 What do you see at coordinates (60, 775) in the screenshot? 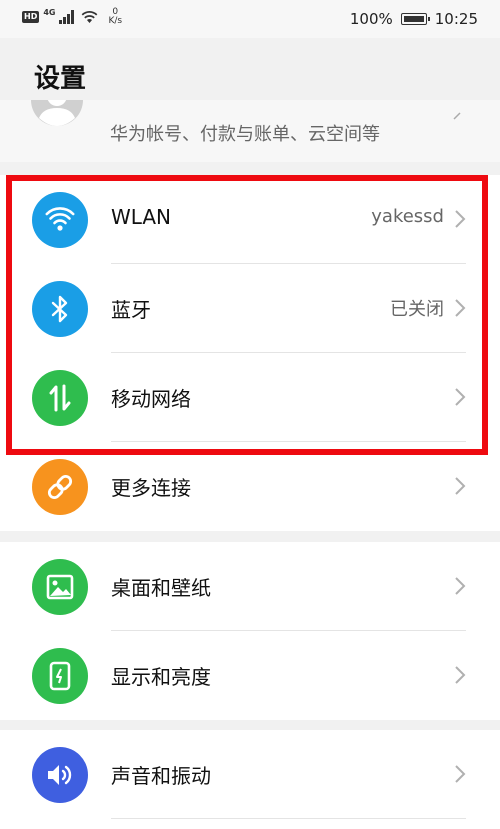
I see `sound-icon` at bounding box center [60, 775].